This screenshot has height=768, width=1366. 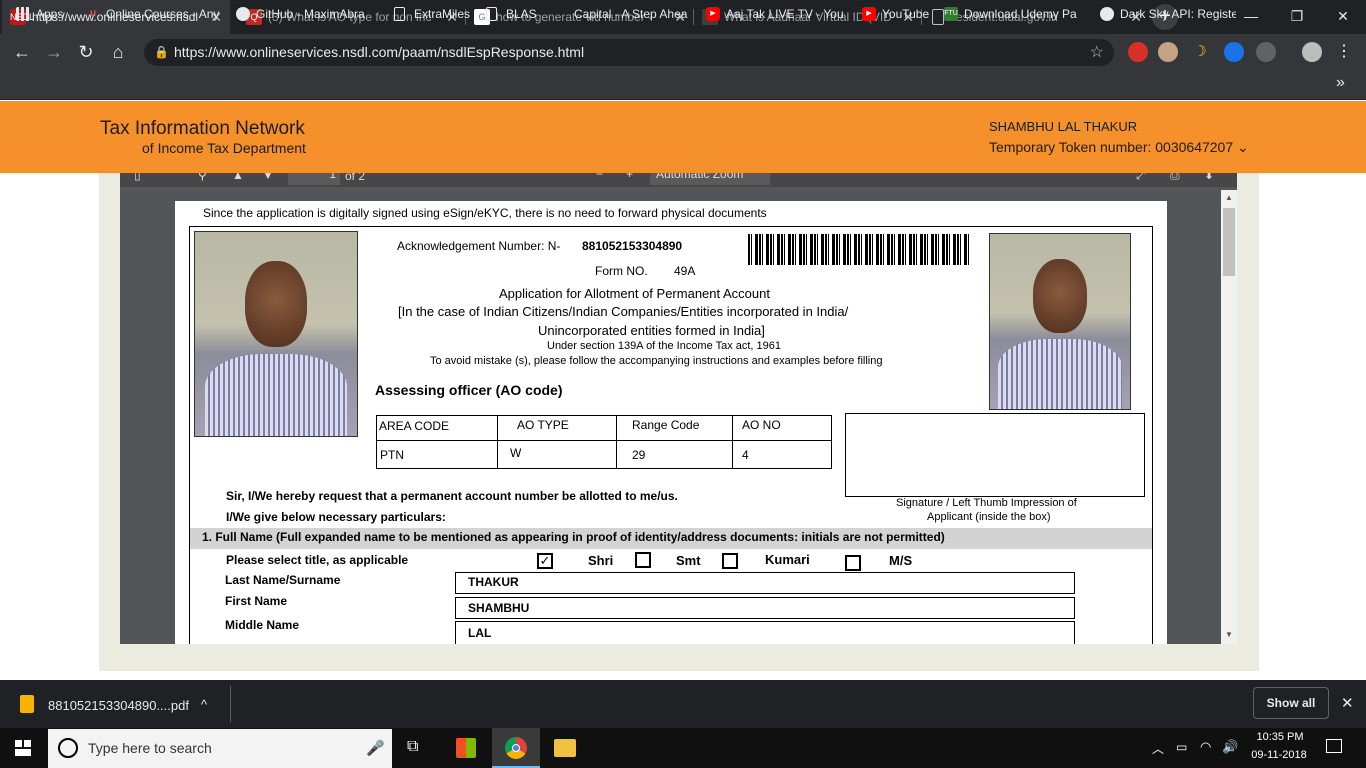 What do you see at coordinates (1175, 178) in the screenshot?
I see `print-icon: ⎙` at bounding box center [1175, 178].